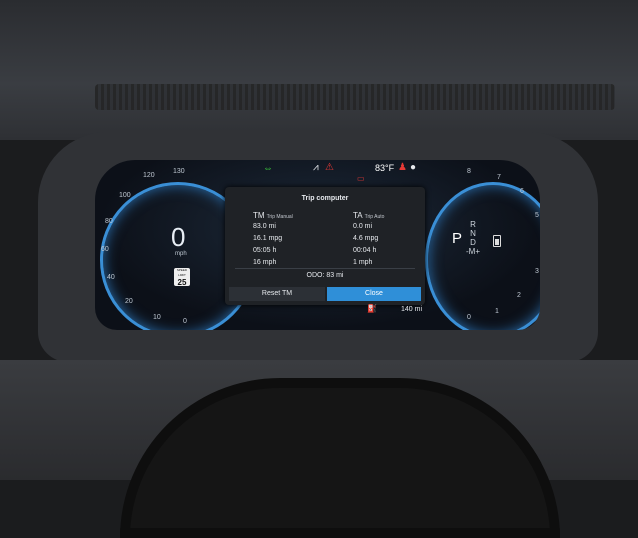 Image resolution: width=638 pixels, height=538 pixels. I want to click on warning-triangle-icon: ⚠, so click(329, 167).